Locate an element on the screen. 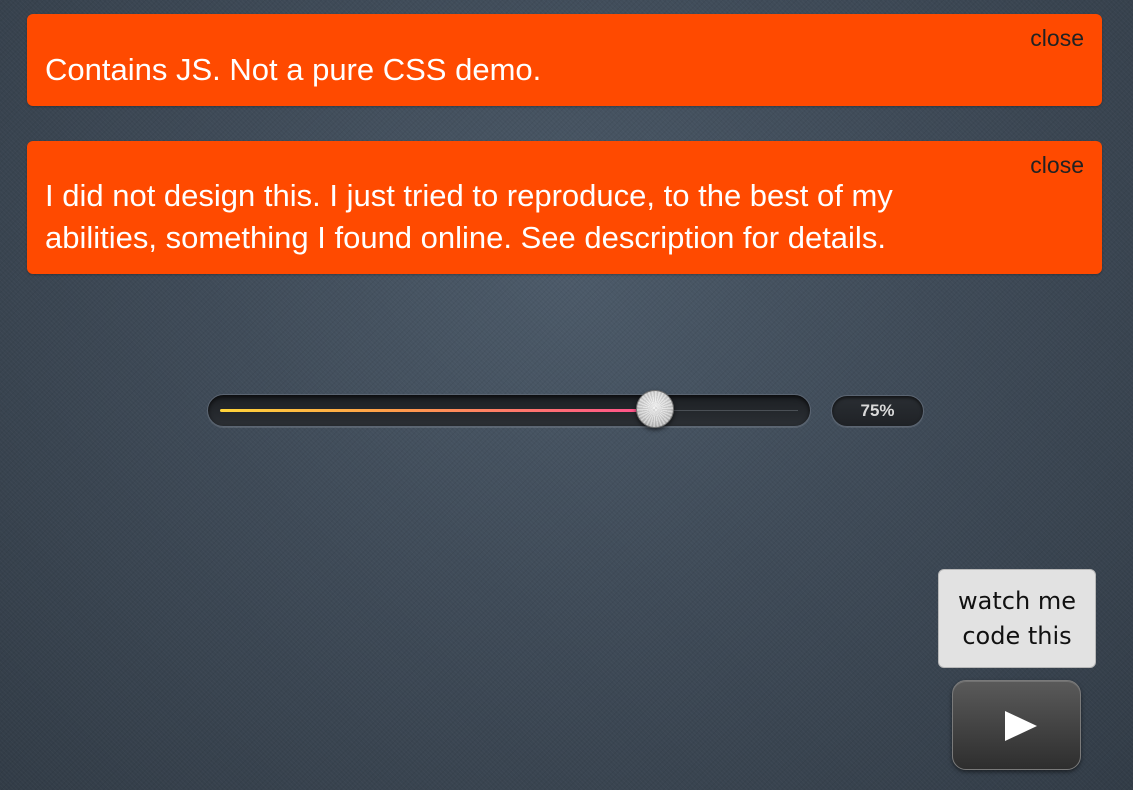 The width and height of the screenshot is (1133, 790). watch-line-2: code this is located at coordinates (1017, 636).